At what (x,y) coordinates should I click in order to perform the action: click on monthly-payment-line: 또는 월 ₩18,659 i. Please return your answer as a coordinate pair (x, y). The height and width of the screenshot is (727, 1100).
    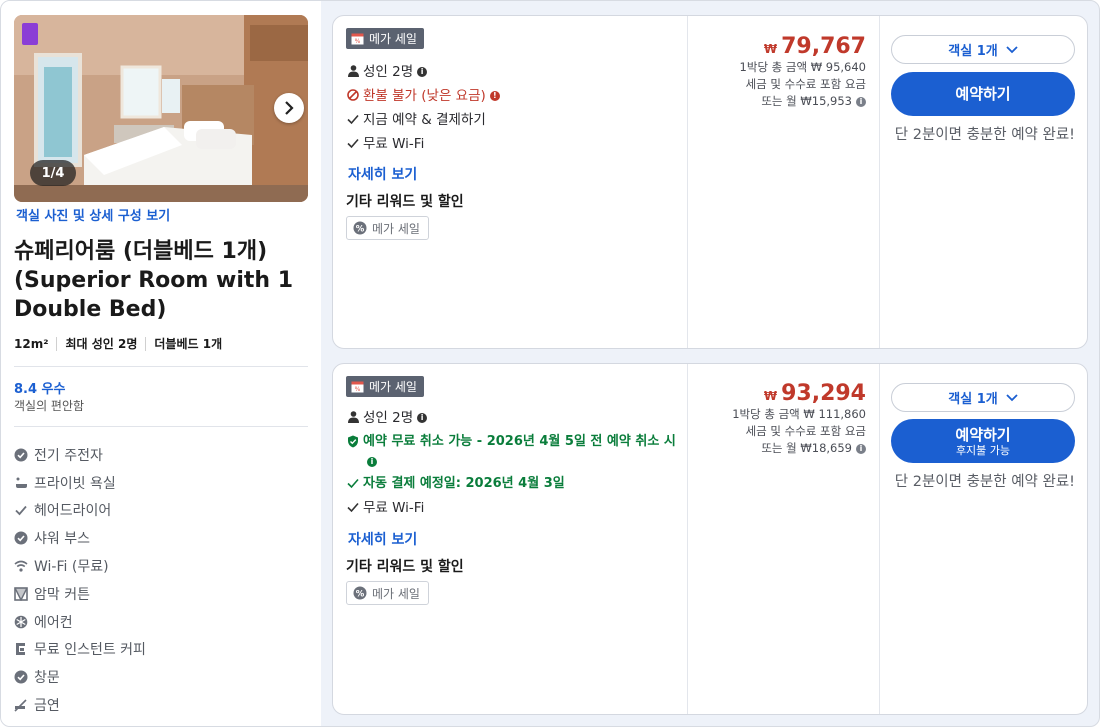
    Looking at the image, I should click on (799, 448).